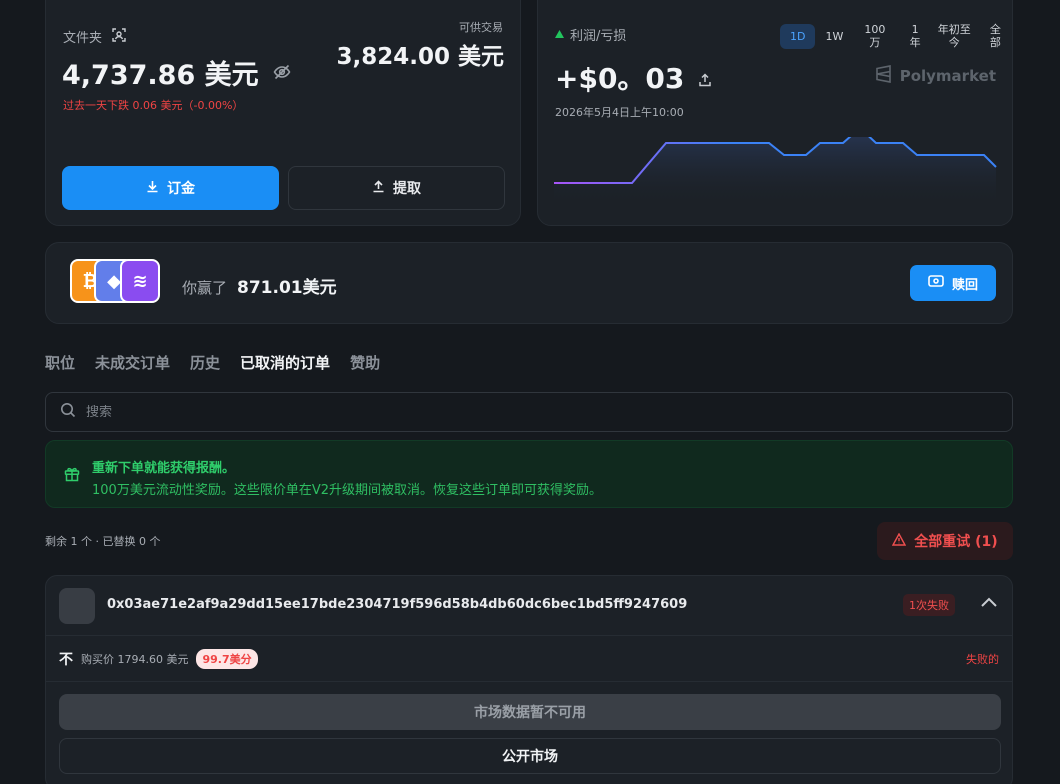  I want to click on rewards-card: ₿ ◆ ≋ 你赢了 871.01美元 赎回, so click(529, 283).